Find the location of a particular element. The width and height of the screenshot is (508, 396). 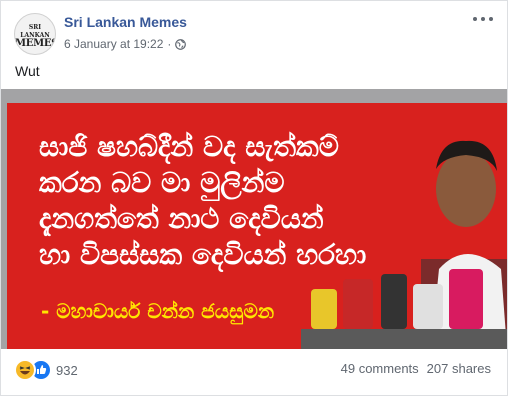

microphones is located at coordinates (404, 309).